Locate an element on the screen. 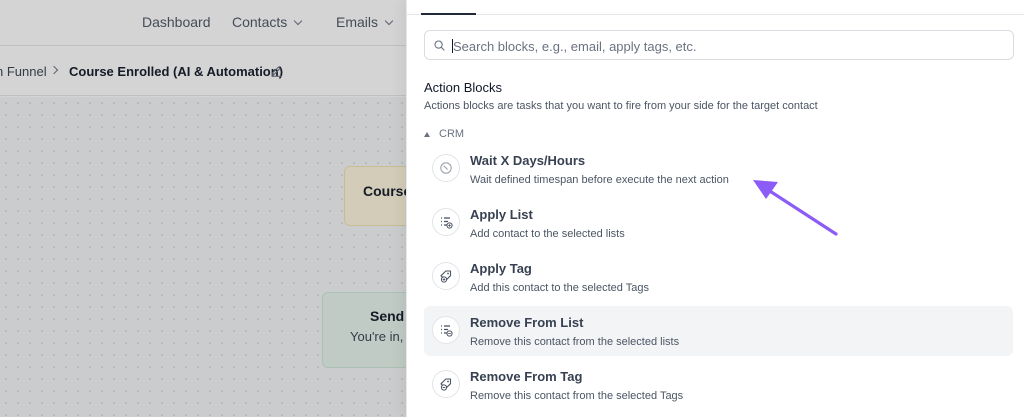 Image resolution: width=1024 pixels, height=417 pixels. search-icon is located at coordinates (439, 45).